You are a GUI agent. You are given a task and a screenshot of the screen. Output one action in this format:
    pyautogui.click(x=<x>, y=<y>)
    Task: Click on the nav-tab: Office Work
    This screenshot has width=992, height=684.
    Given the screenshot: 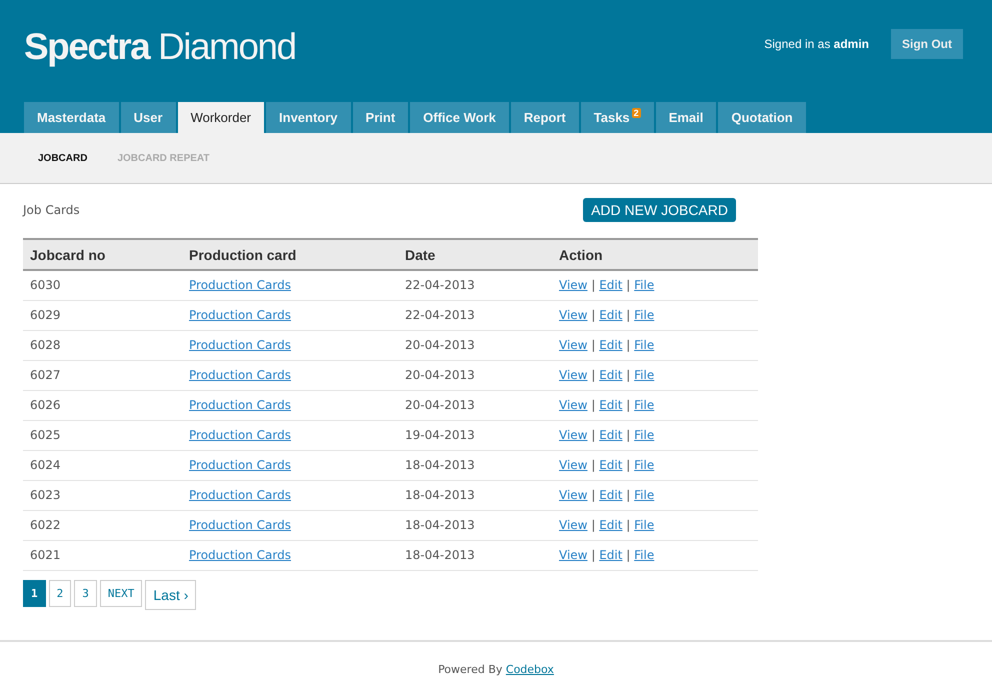 What is the action you would take?
    pyautogui.click(x=459, y=117)
    